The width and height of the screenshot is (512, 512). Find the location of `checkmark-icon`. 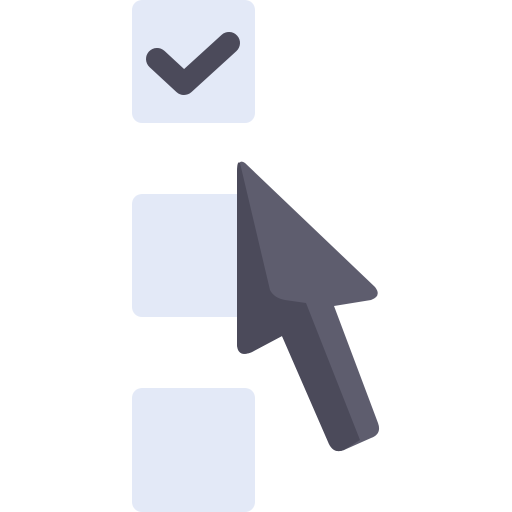

checkmark-icon is located at coordinates (193, 63).